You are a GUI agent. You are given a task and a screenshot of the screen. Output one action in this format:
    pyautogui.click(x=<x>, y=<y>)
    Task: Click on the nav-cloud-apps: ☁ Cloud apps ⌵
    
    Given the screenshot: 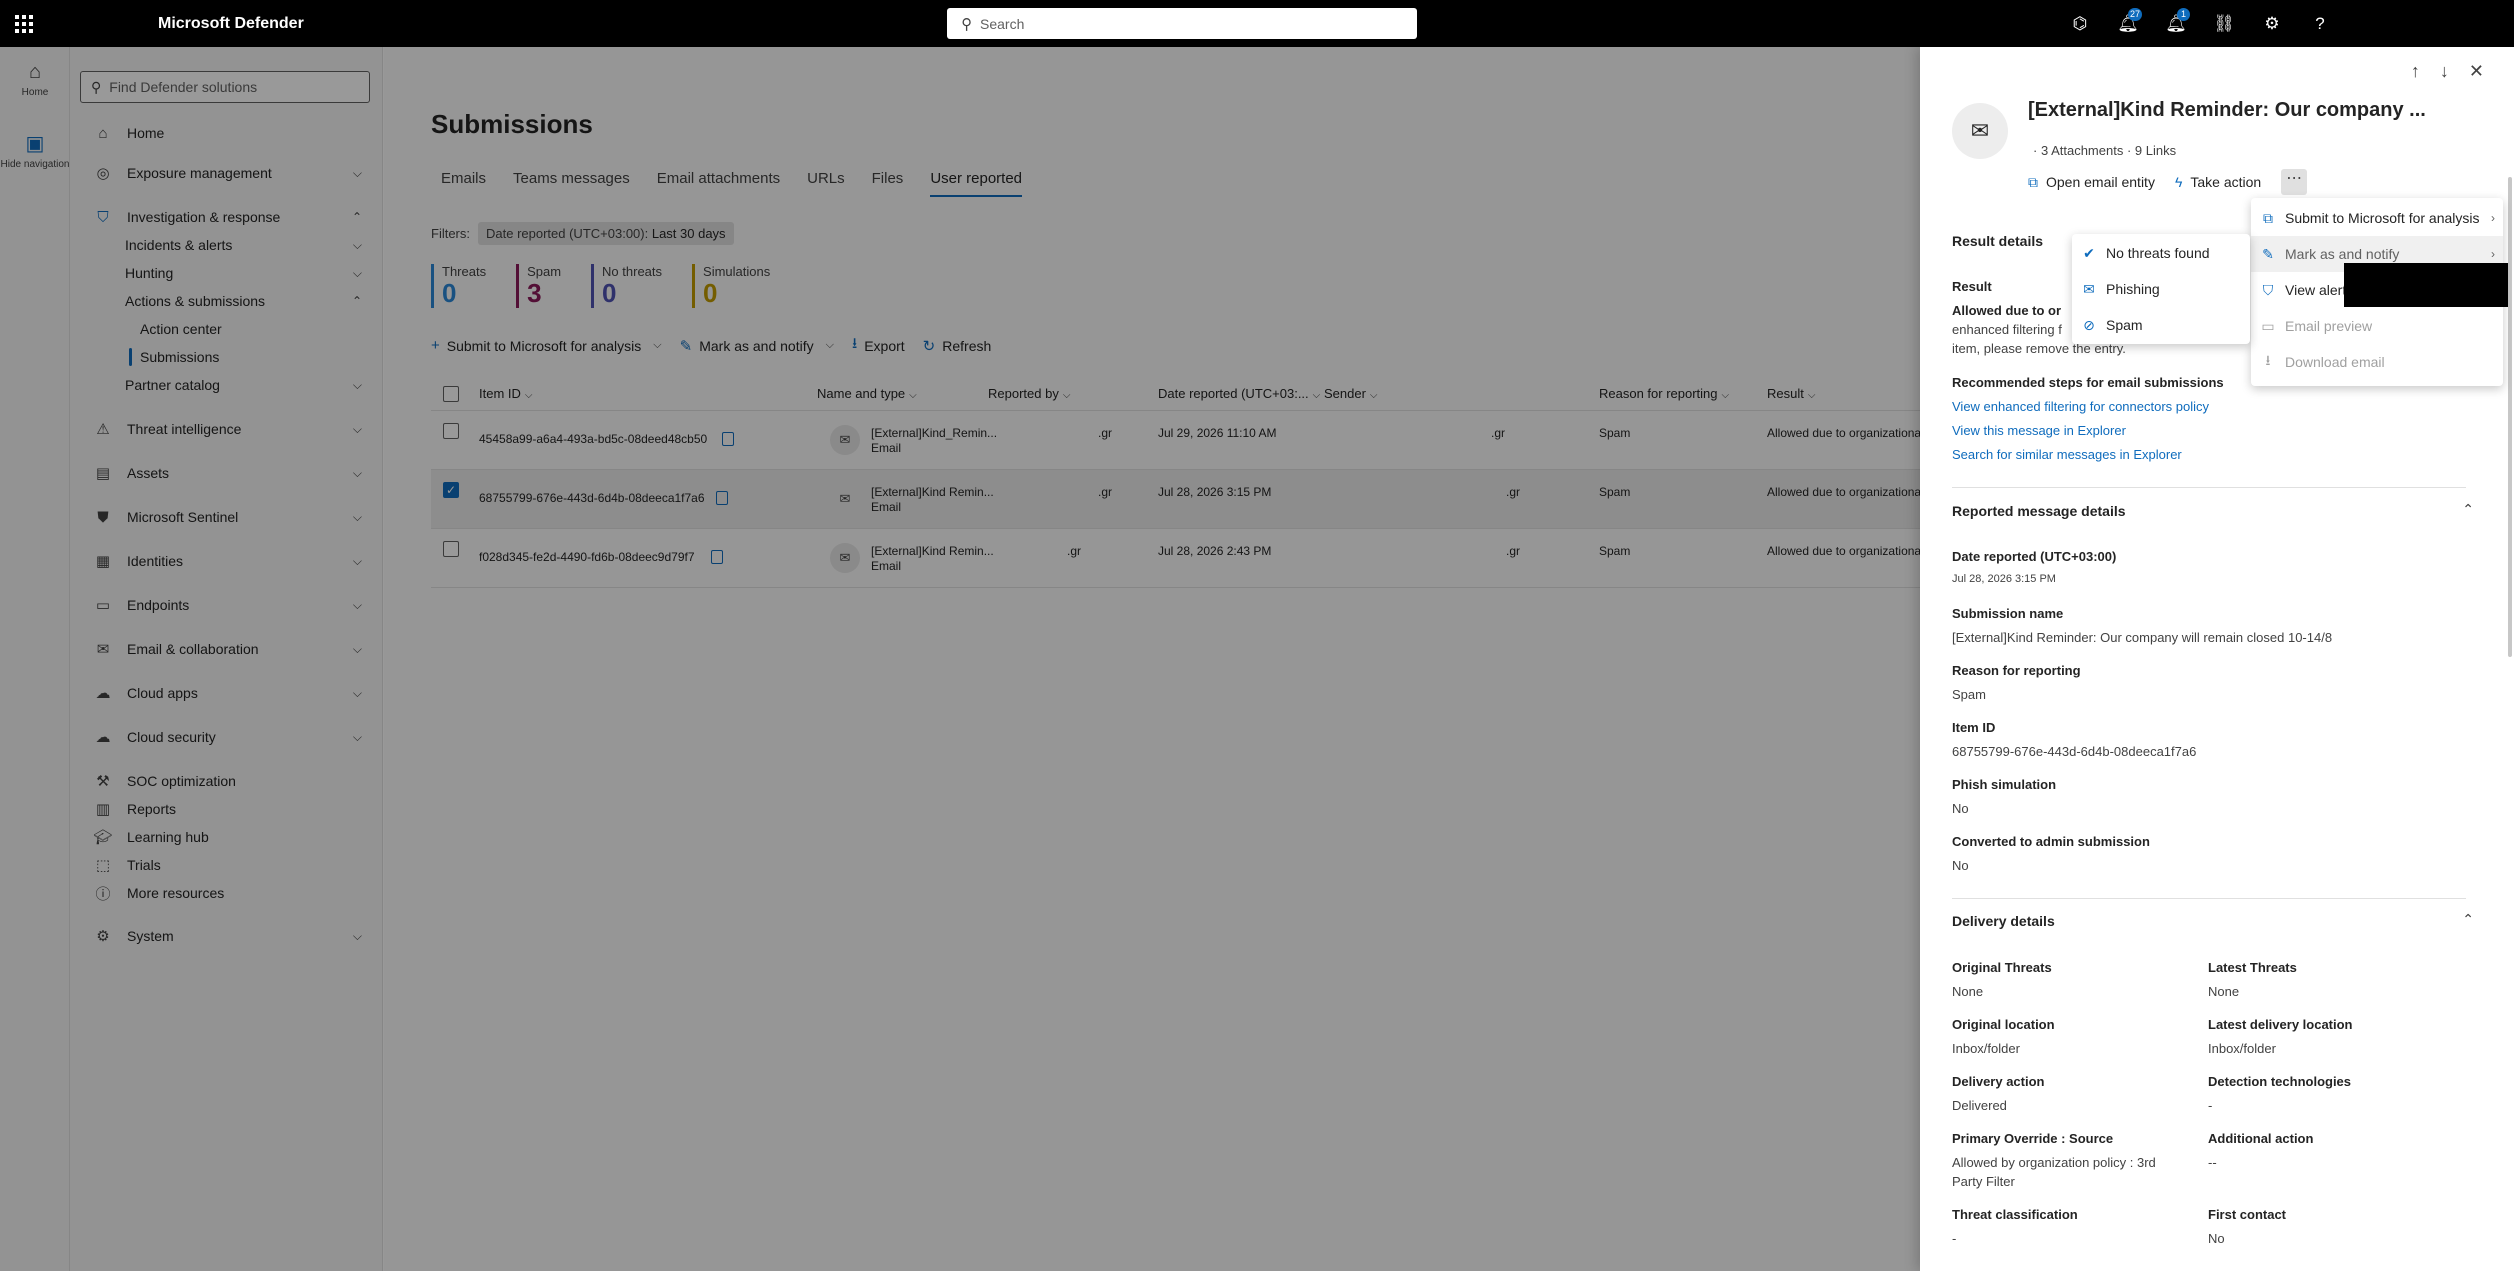 What is the action you would take?
    pyautogui.click(x=226, y=693)
    